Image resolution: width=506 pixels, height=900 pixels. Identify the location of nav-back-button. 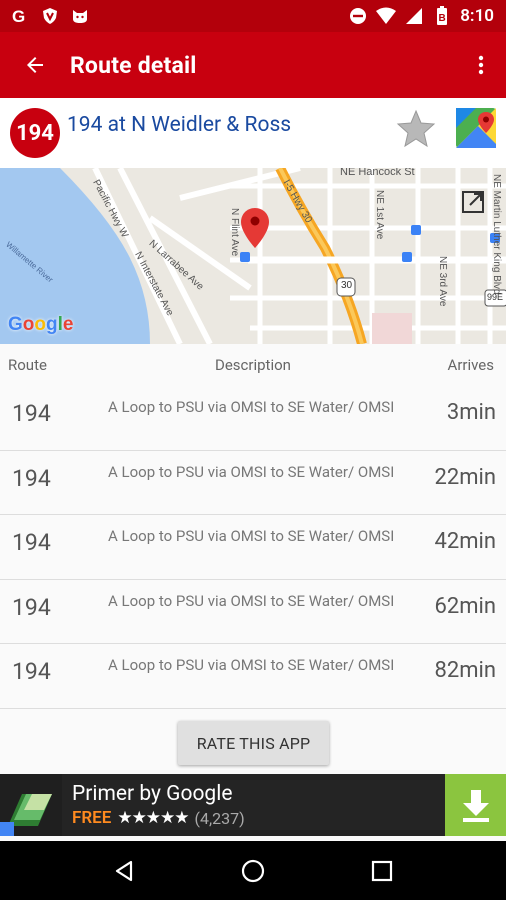
(124, 871).